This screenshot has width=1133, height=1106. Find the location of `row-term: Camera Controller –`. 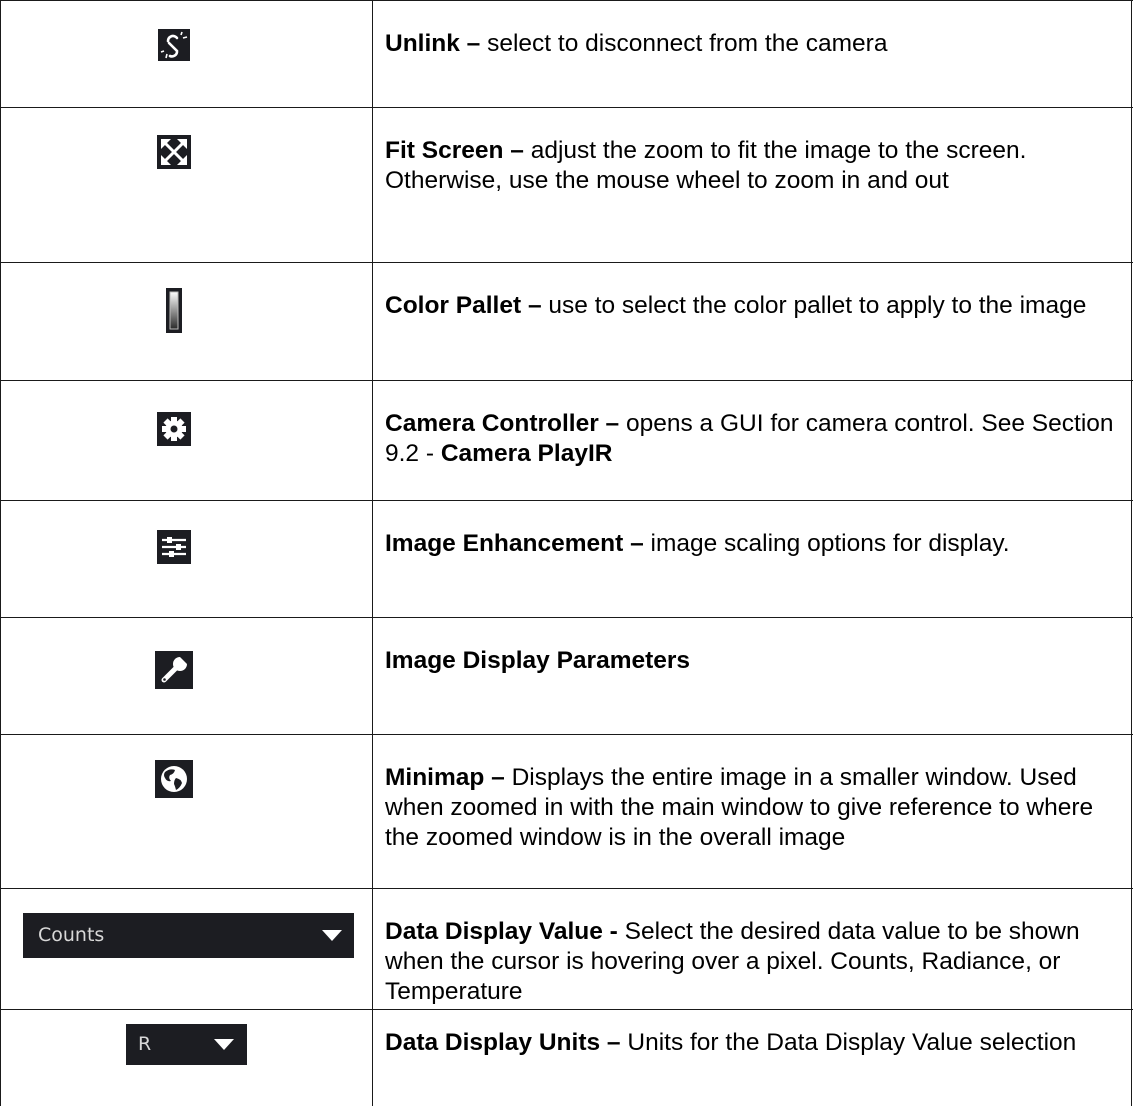

row-term: Camera Controller – is located at coordinates (502, 423).